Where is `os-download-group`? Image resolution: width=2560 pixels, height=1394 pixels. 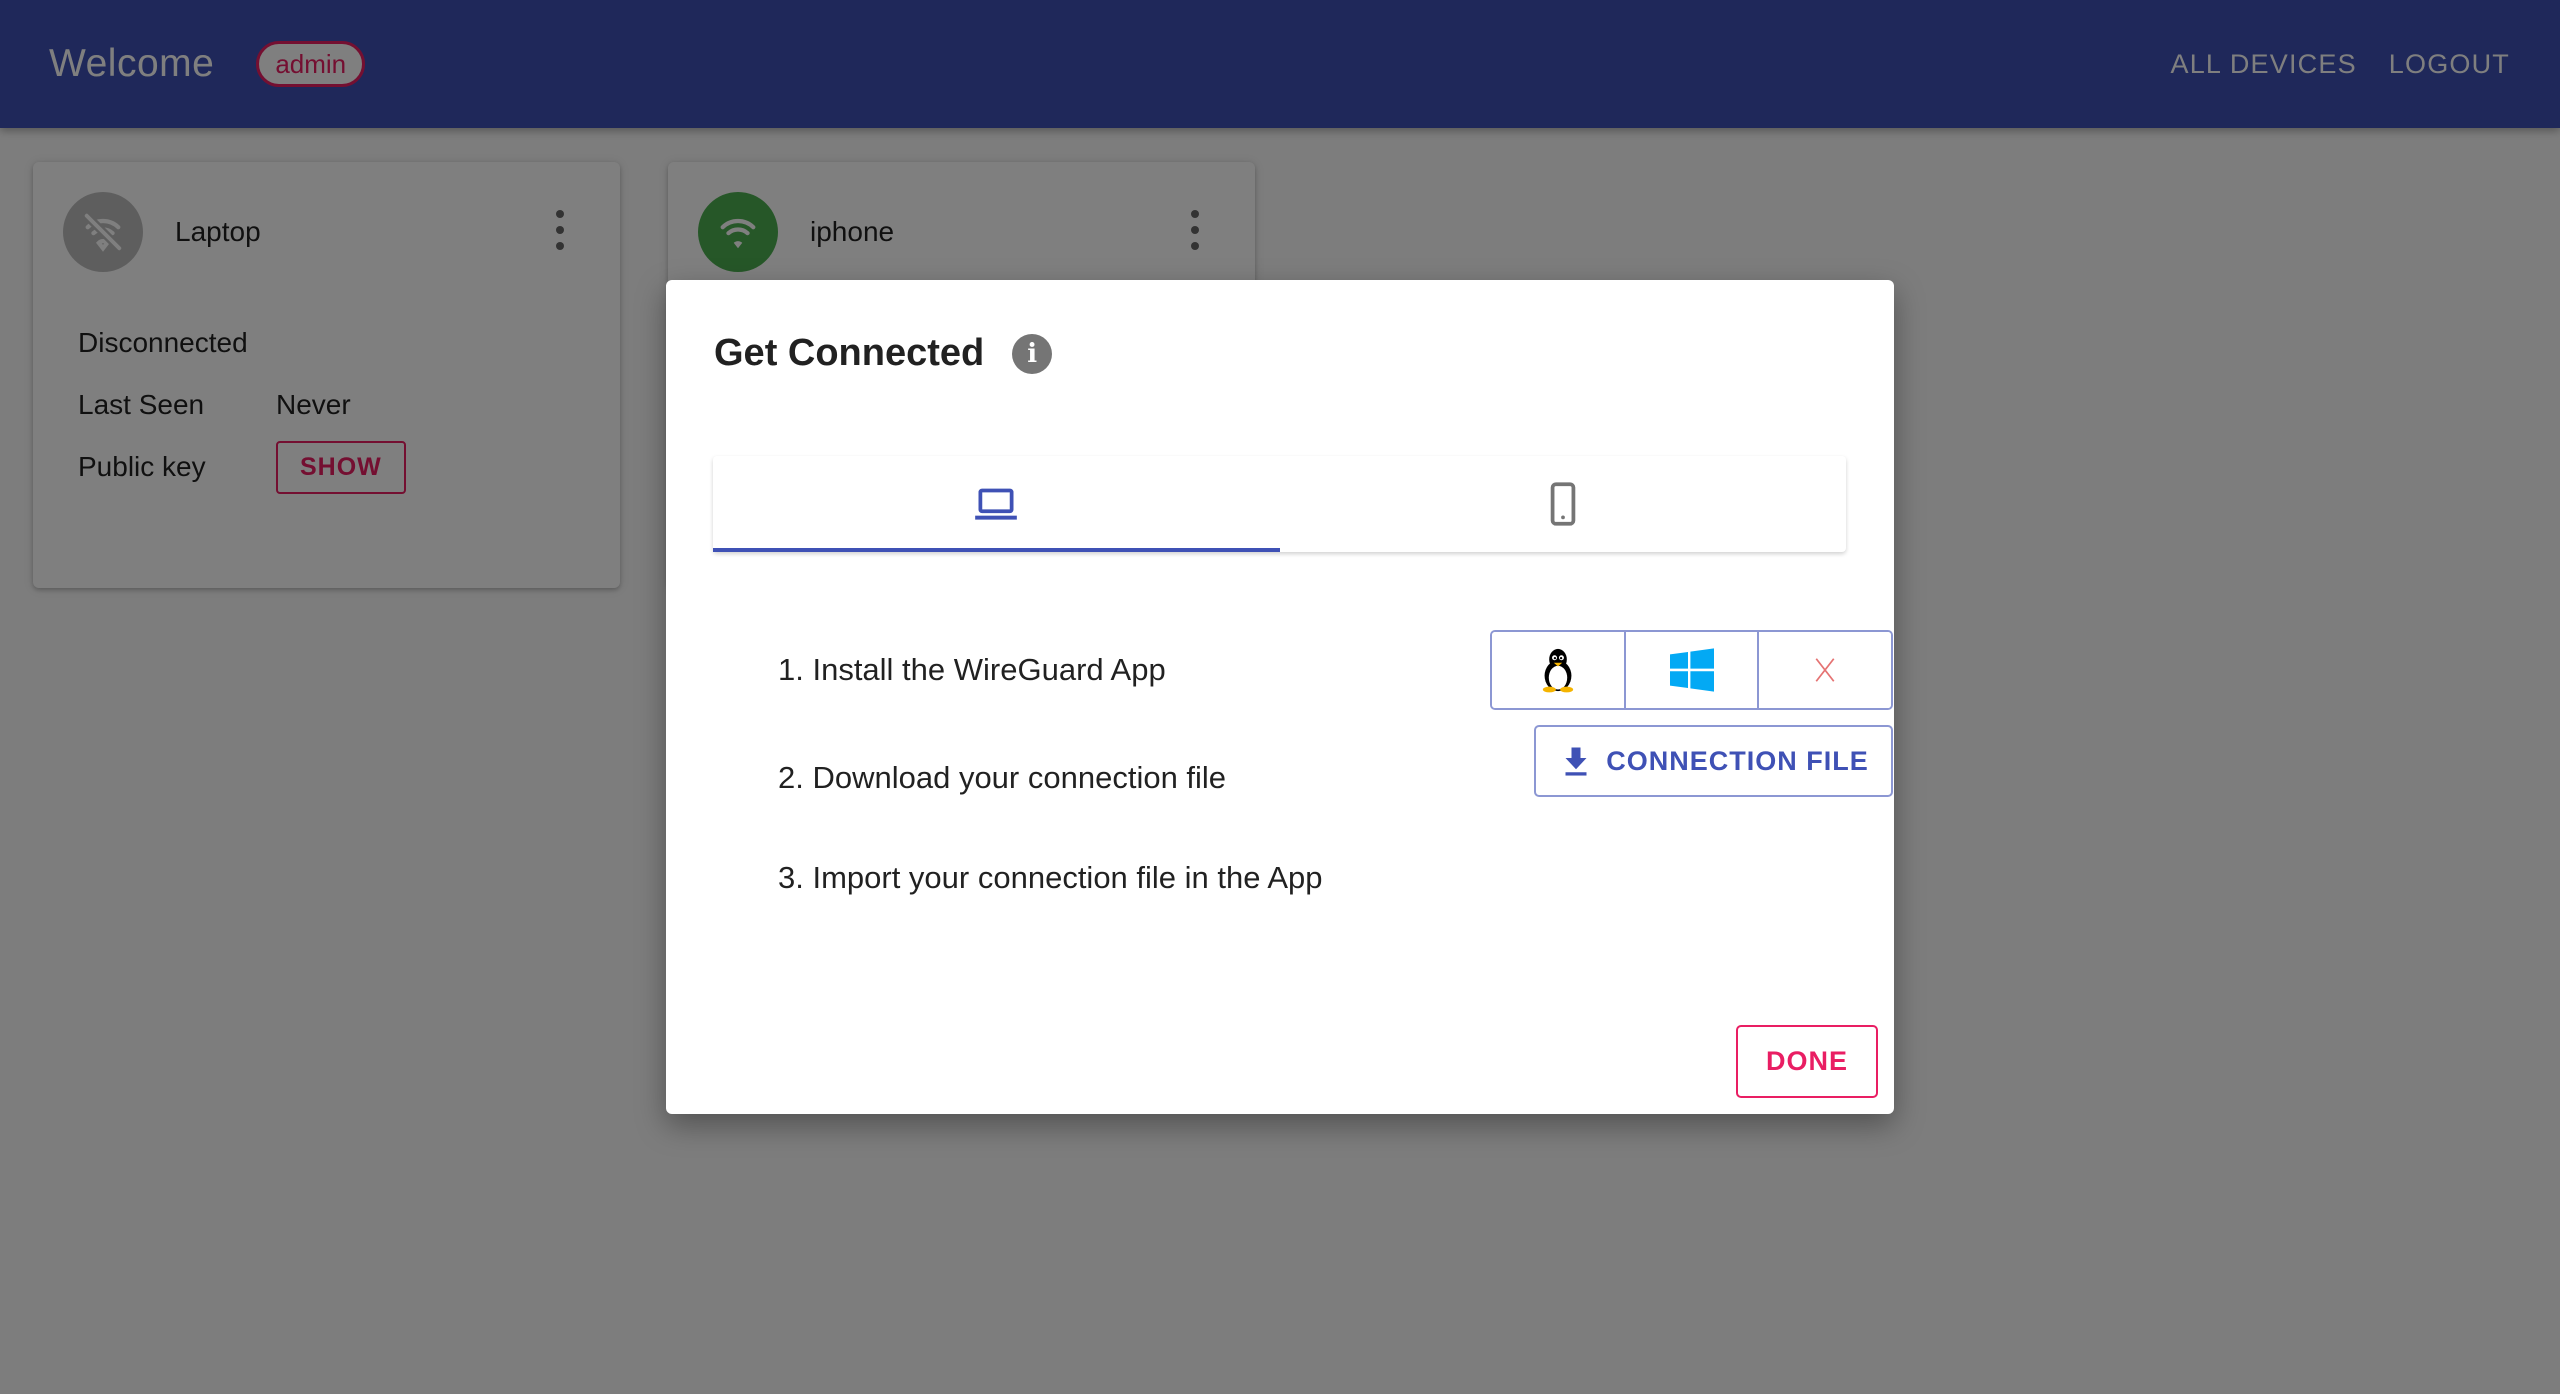
os-download-group is located at coordinates (1691, 670).